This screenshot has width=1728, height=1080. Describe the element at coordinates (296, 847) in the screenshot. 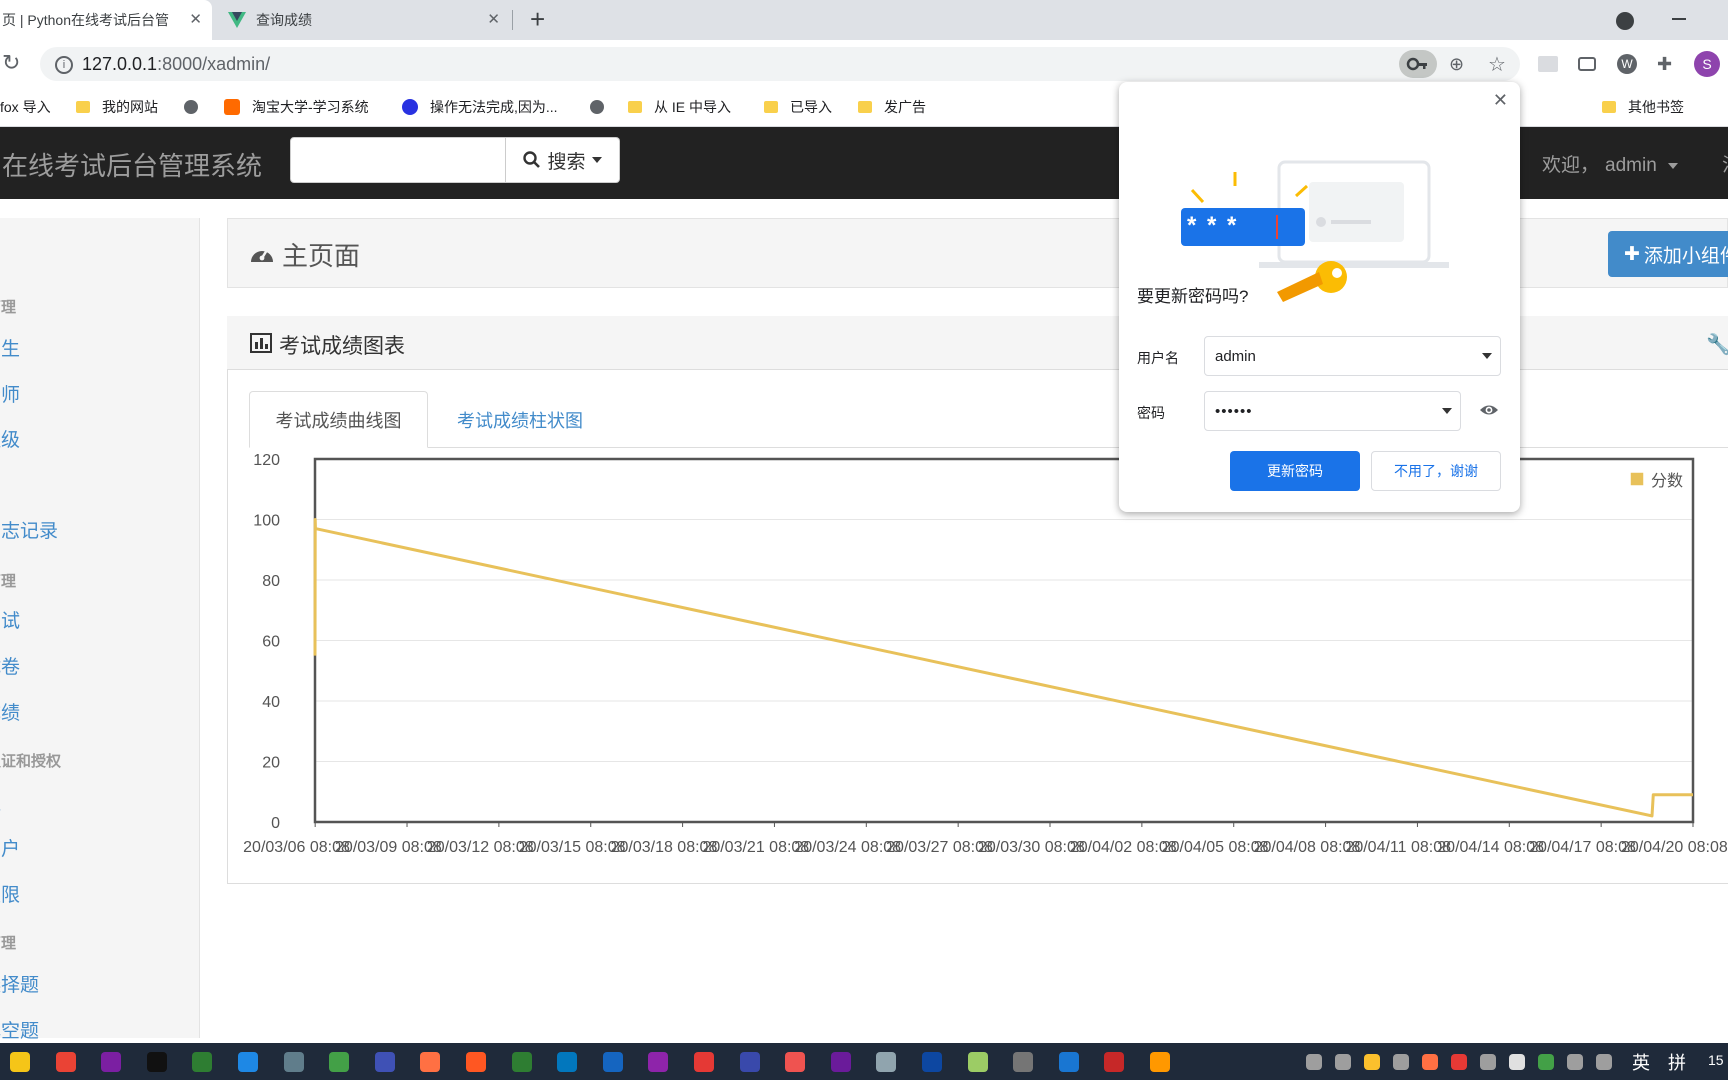

I see `x-tick-label: 20/03/06 08:08` at that location.